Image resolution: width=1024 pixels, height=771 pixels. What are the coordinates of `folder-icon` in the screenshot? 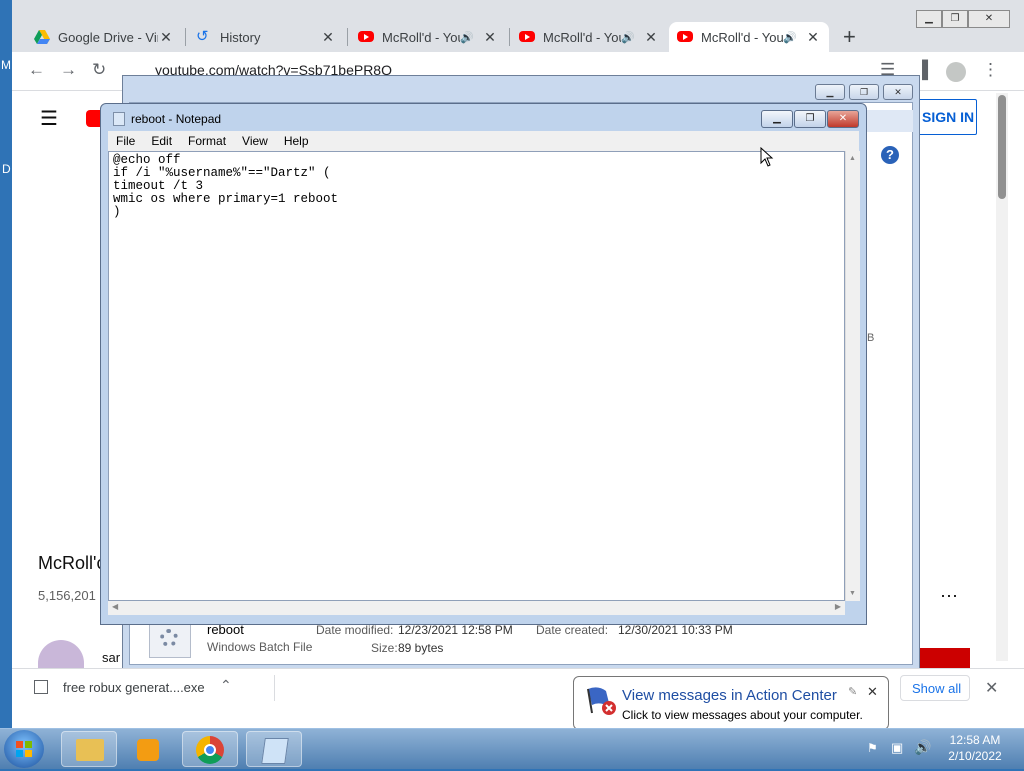 It's located at (90, 750).